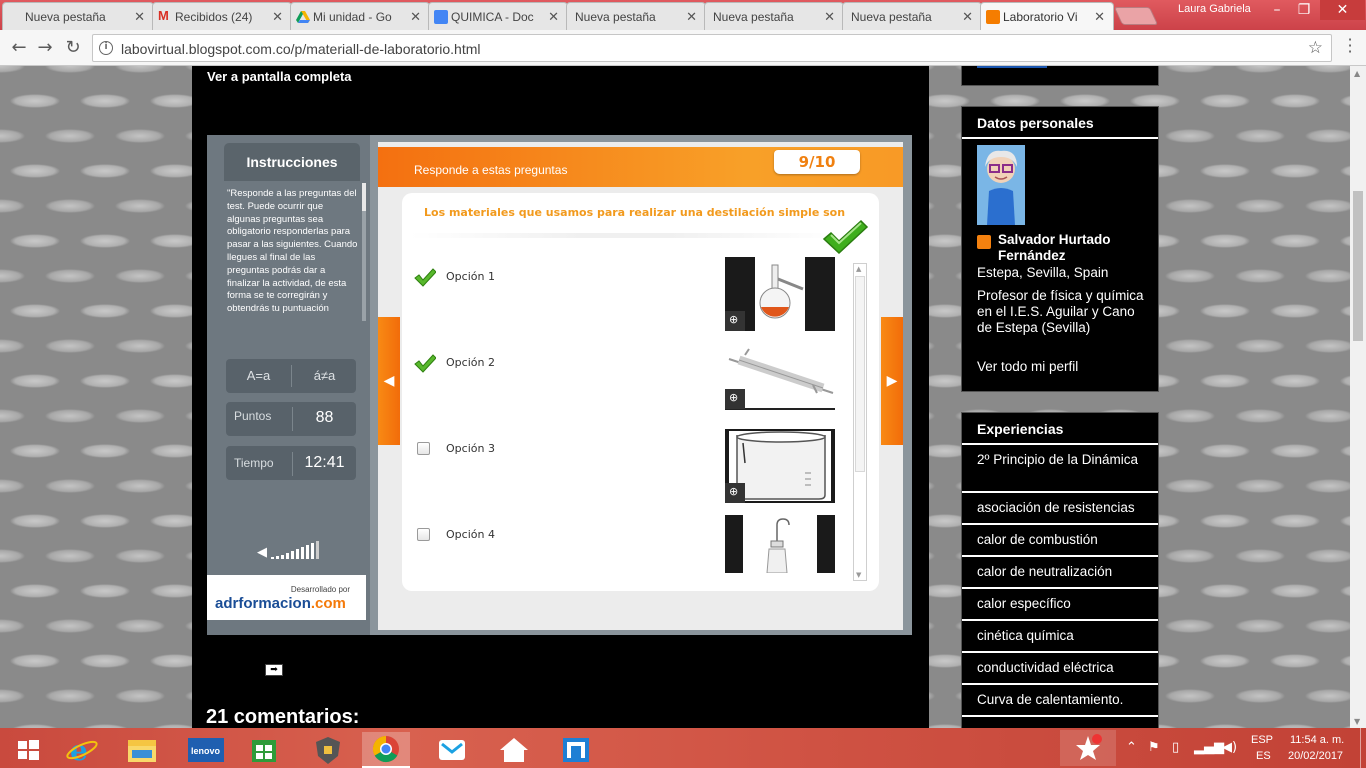  What do you see at coordinates (1229, 747) in the screenshot?
I see `volume-icon: ◀)` at bounding box center [1229, 747].